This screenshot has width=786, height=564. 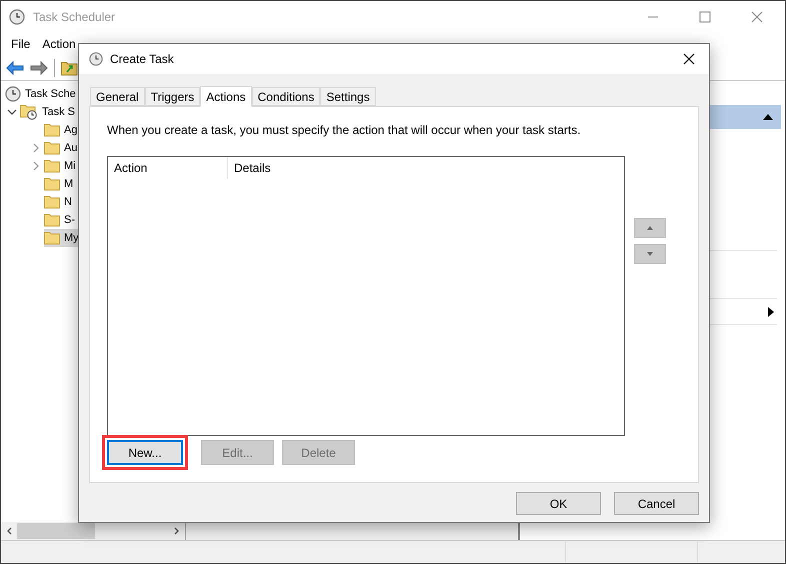 What do you see at coordinates (656, 503) in the screenshot?
I see `dialog-button: Cancel` at bounding box center [656, 503].